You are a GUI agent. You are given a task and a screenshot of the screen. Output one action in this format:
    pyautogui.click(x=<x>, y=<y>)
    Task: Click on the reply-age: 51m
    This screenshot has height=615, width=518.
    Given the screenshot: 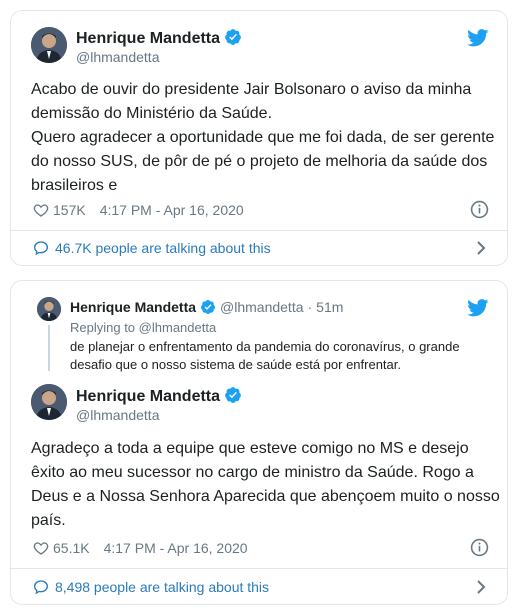 What is the action you would take?
    pyautogui.click(x=329, y=307)
    